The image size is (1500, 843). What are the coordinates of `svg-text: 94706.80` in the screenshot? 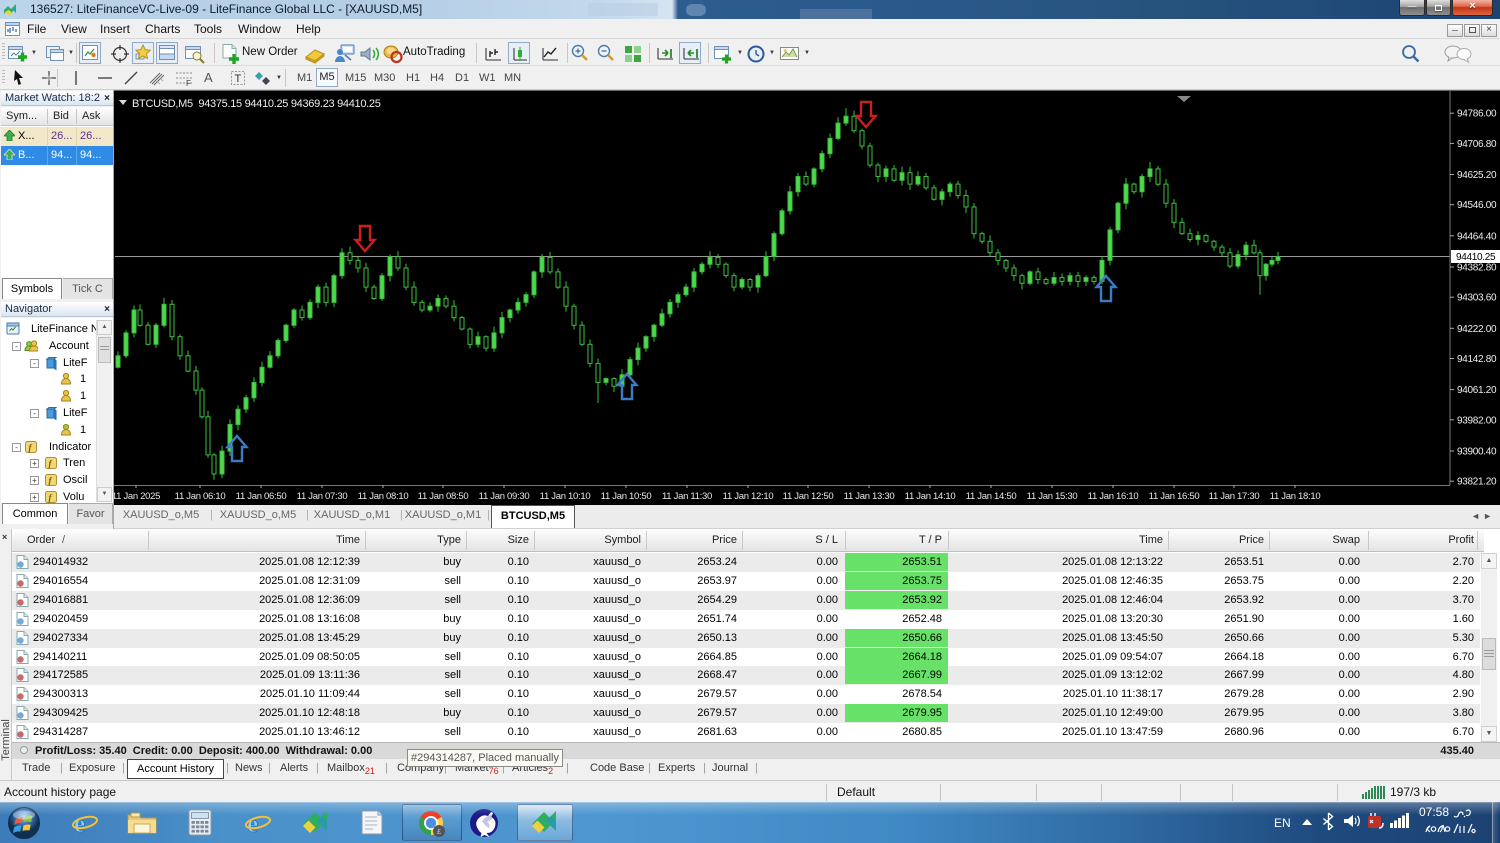 It's located at (1477, 144).